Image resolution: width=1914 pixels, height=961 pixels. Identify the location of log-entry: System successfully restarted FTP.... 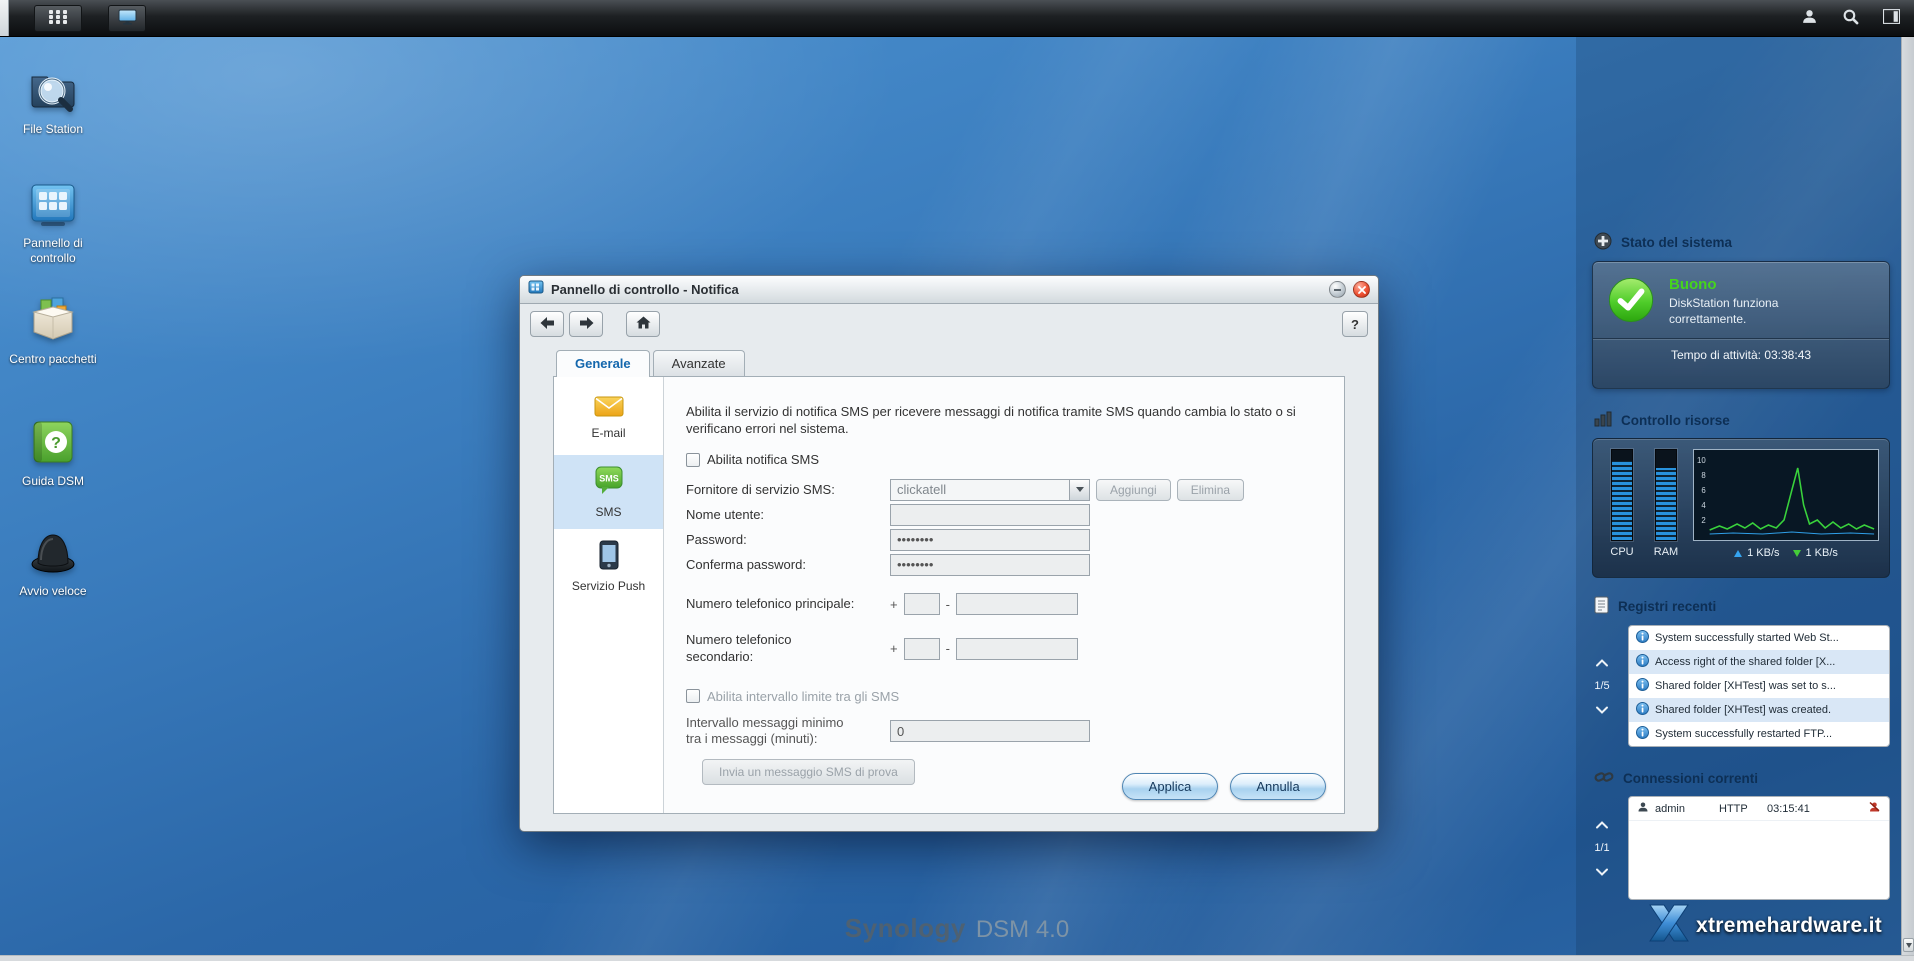
(1759, 734).